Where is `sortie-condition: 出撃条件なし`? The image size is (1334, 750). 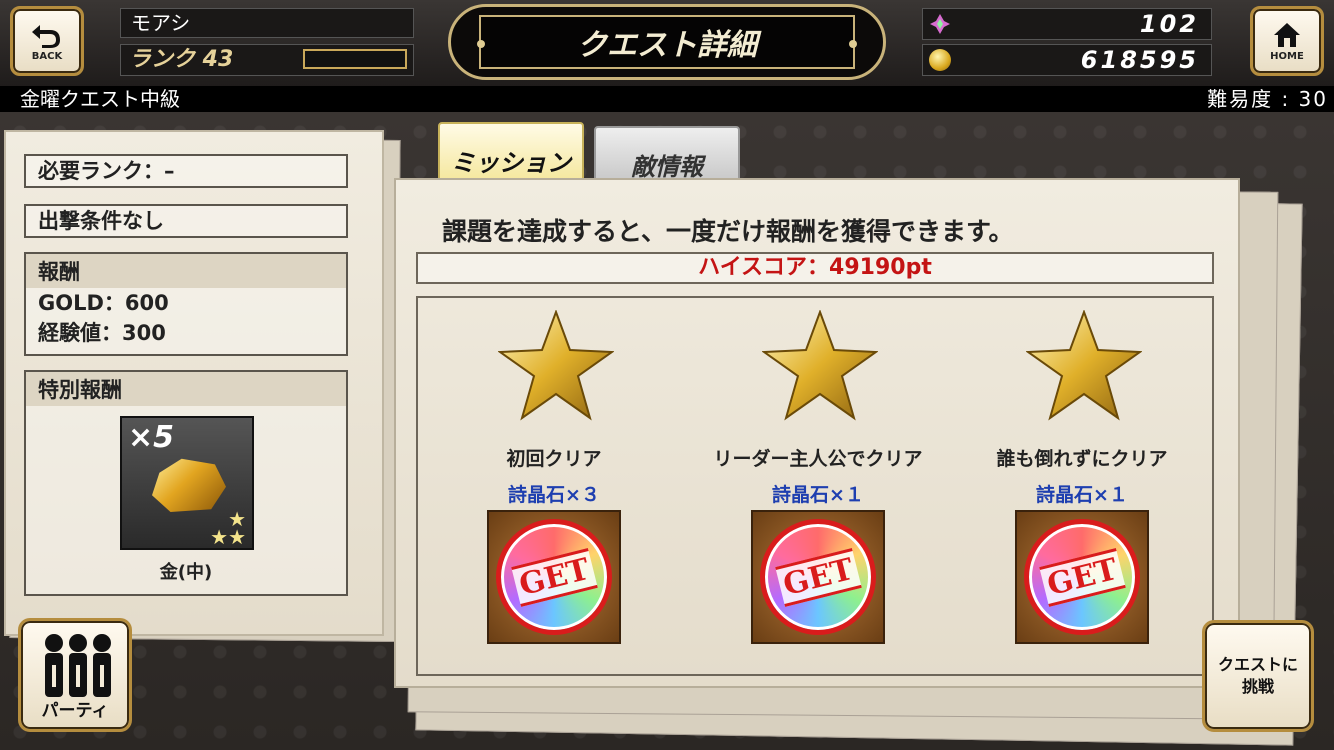 sortie-condition: 出撃条件なし is located at coordinates (101, 221).